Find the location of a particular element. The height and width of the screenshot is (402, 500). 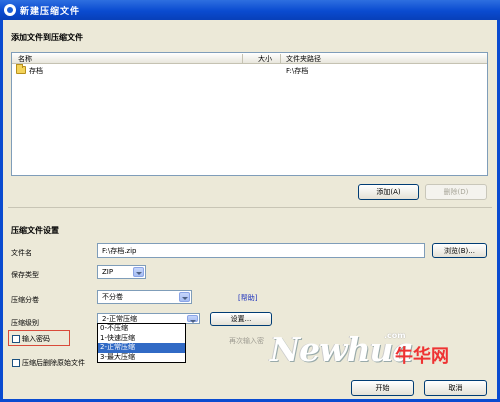

ok-button: 开始 is located at coordinates (382, 388).